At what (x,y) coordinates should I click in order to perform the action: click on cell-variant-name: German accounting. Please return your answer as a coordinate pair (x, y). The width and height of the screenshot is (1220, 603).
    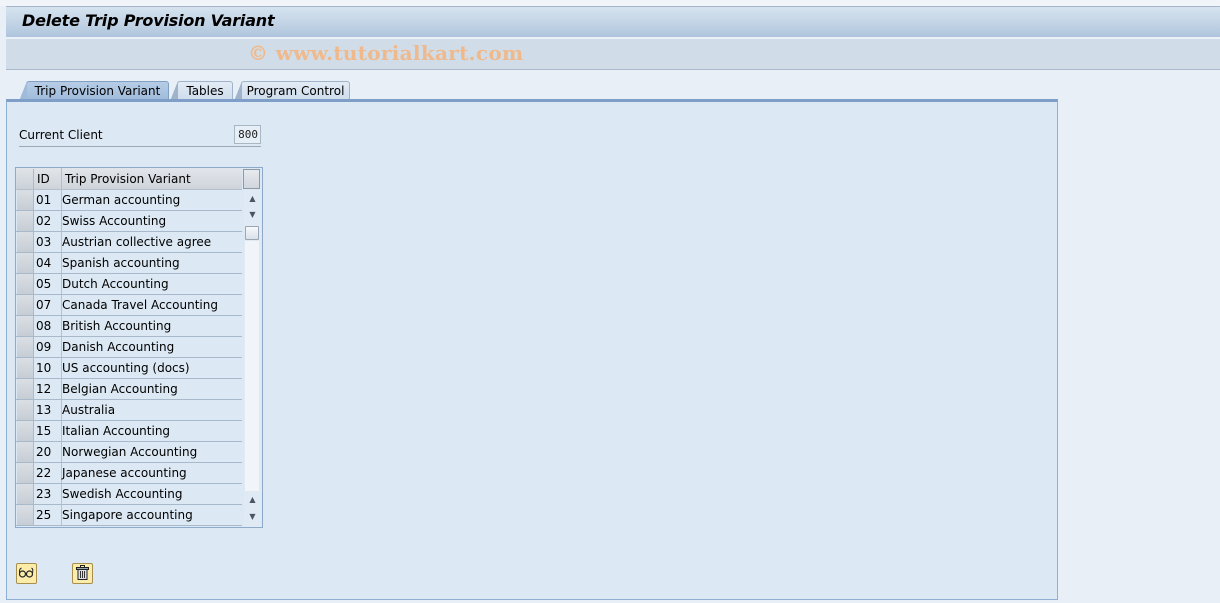
    Looking at the image, I should click on (121, 200).